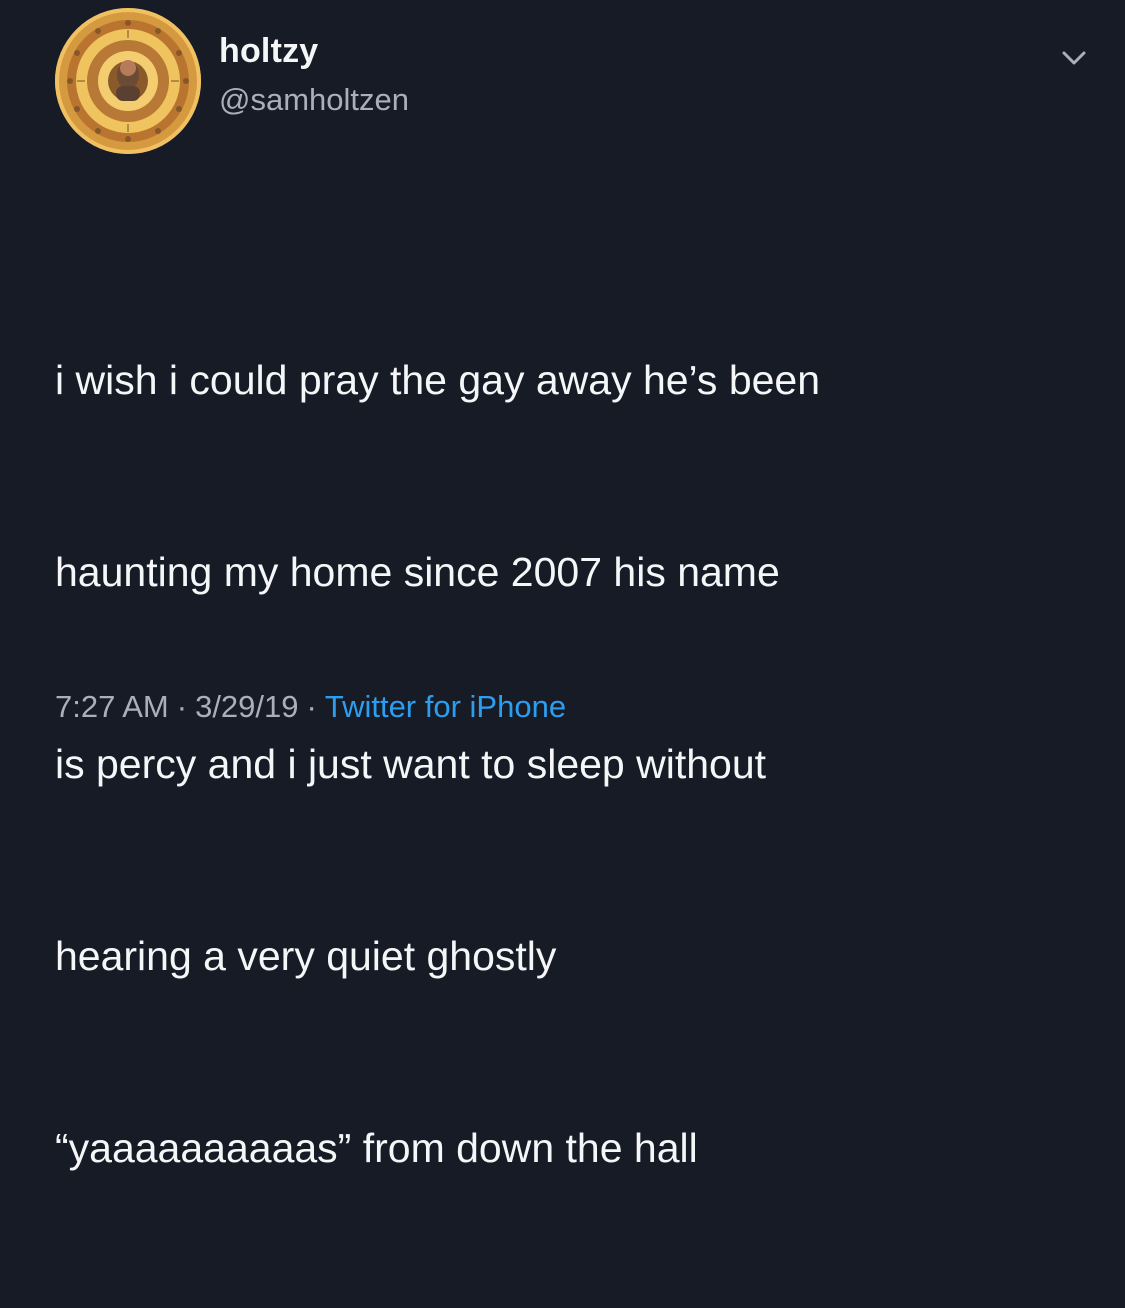 The image size is (1125, 1308). What do you see at coordinates (246, 706) in the screenshot?
I see `tweet-date: 3/29/19` at bounding box center [246, 706].